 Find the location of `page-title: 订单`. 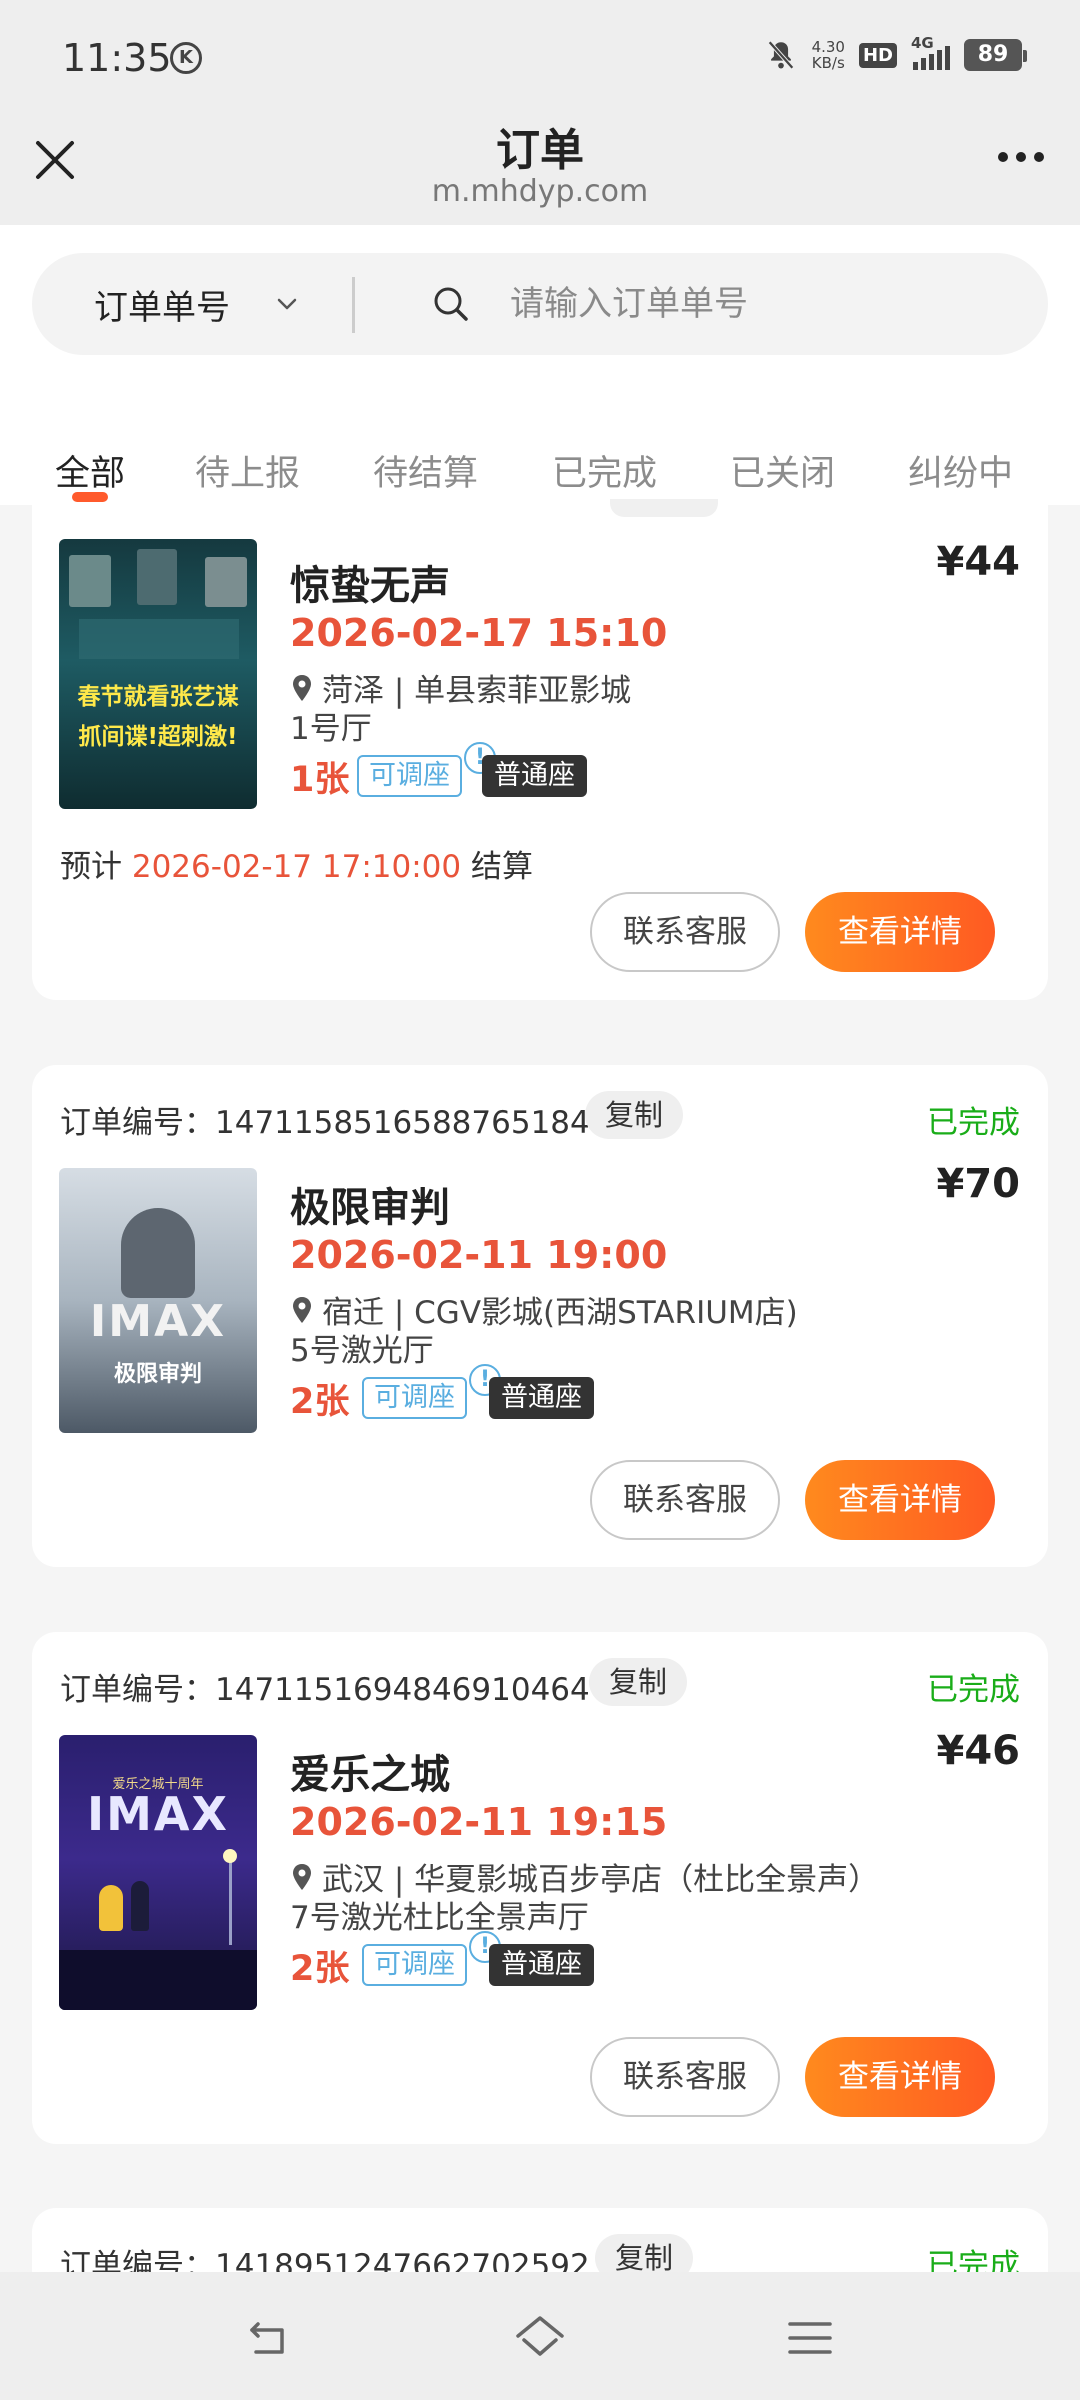

page-title: 订单 is located at coordinates (540, 150).